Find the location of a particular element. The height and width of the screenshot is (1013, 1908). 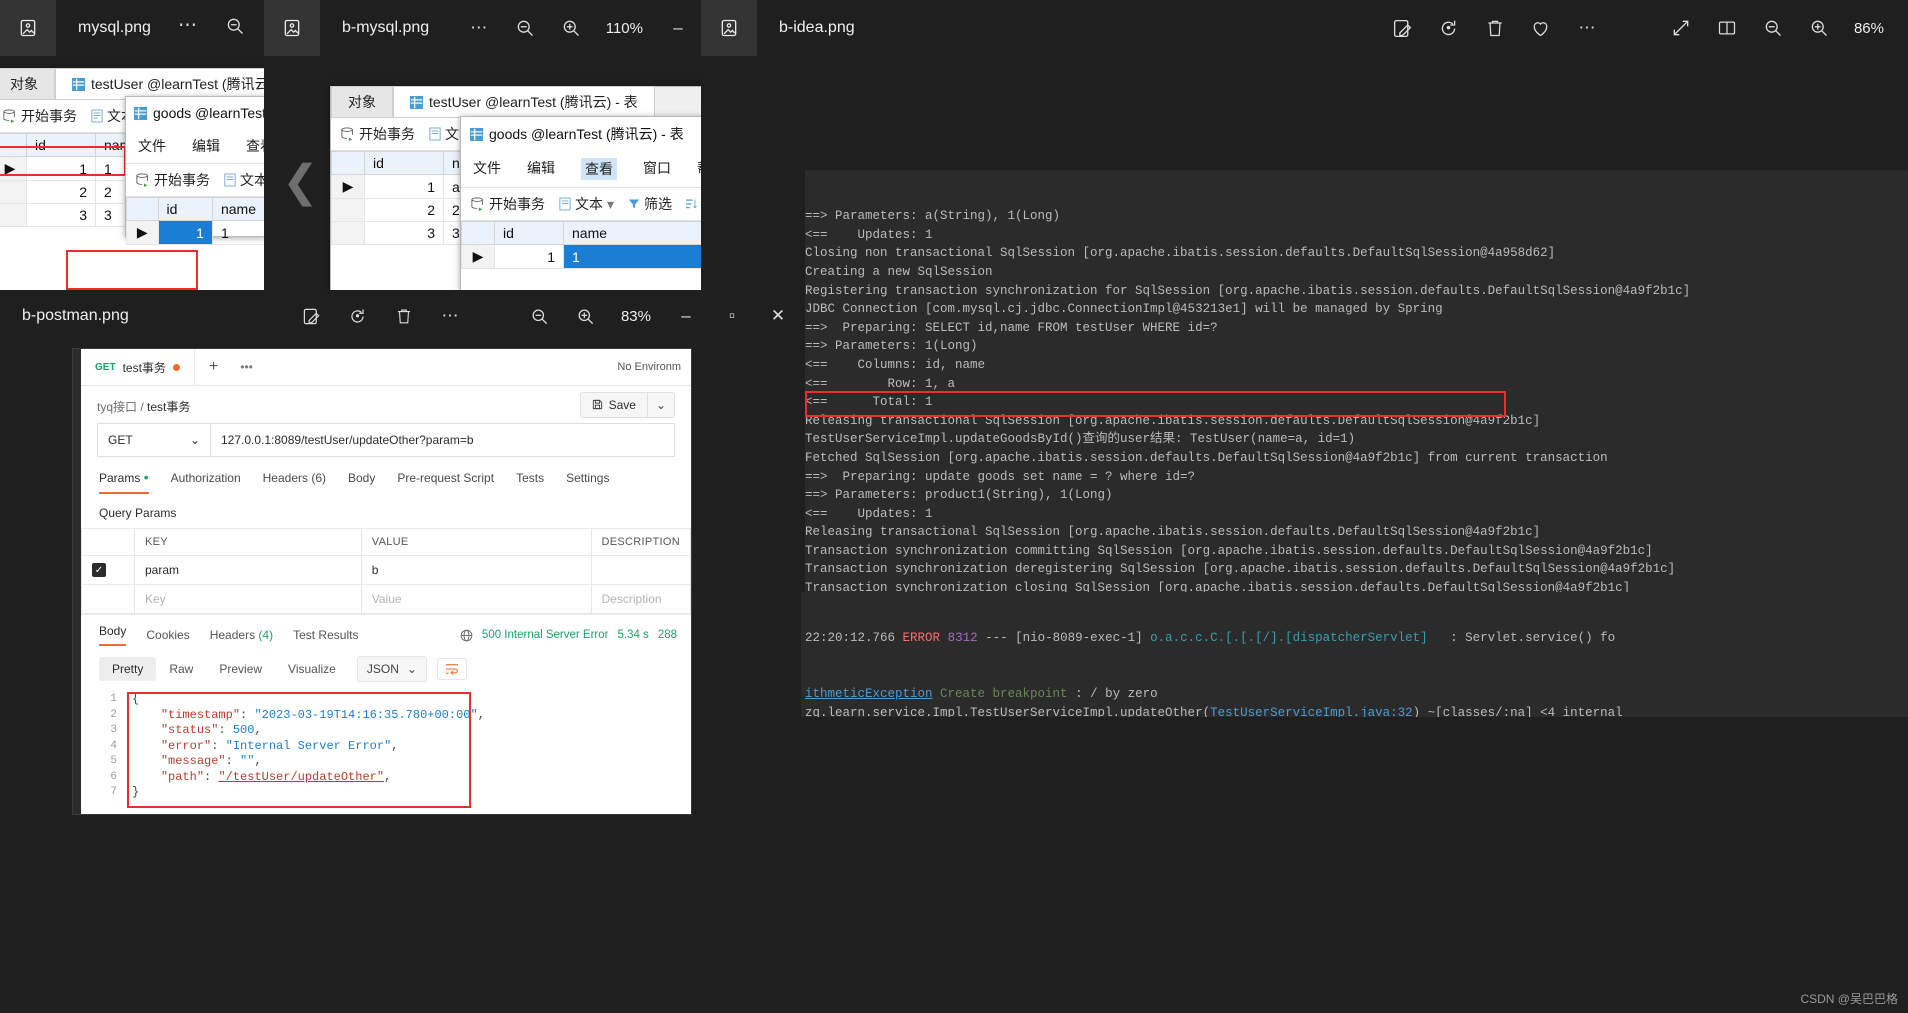

maximize-button: ▫ is located at coordinates (732, 316).